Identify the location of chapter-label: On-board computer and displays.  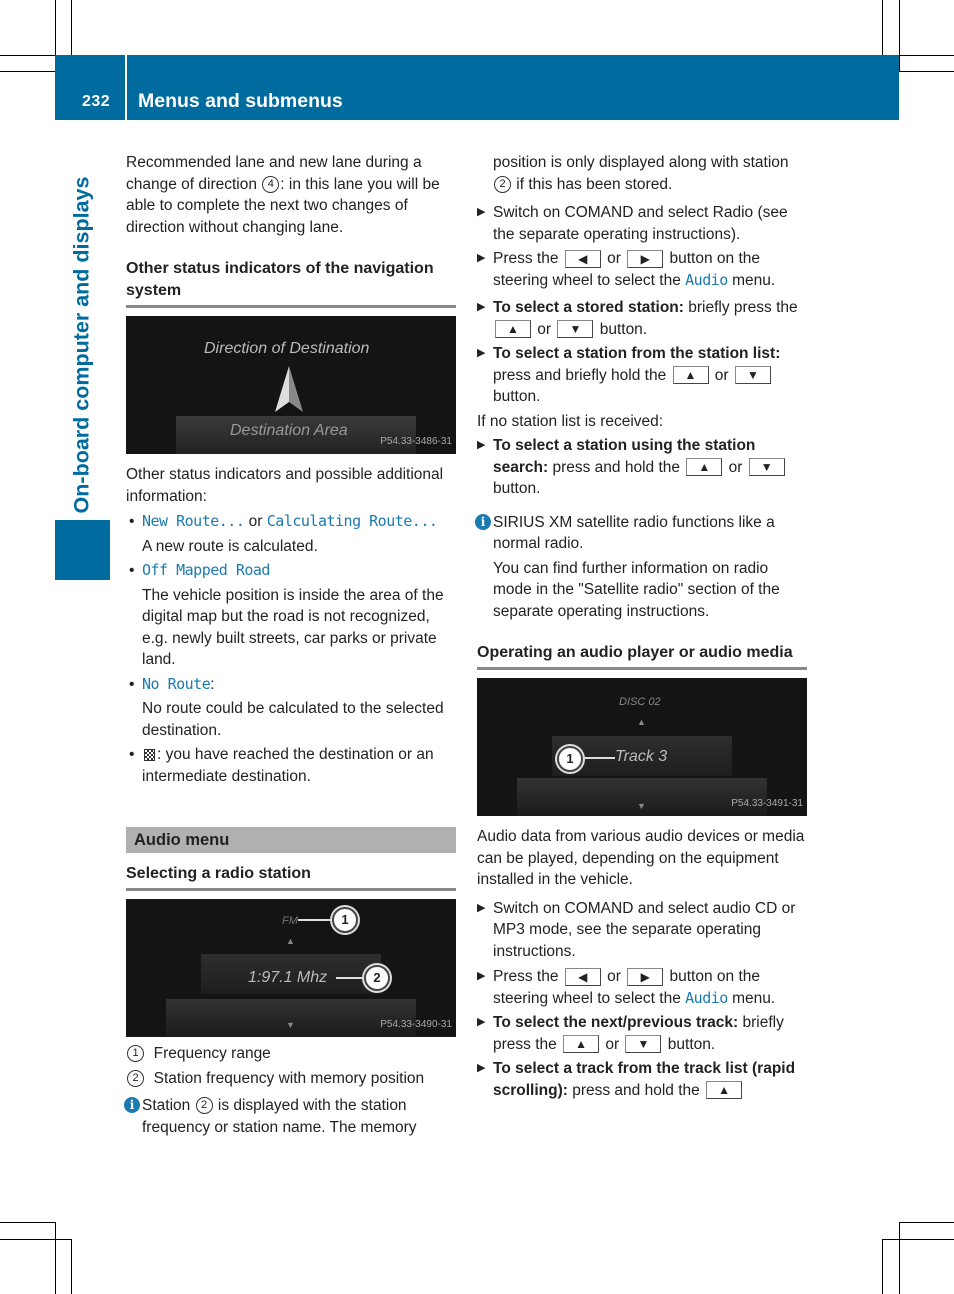
(81, 345).